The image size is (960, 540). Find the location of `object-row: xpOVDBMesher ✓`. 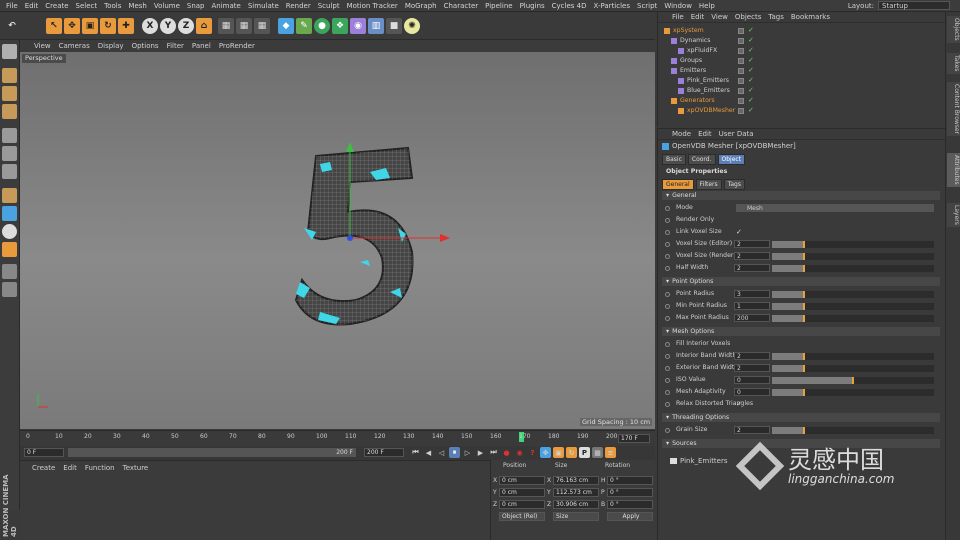

object-row: xpOVDBMesher ✓ is located at coordinates (802, 111).